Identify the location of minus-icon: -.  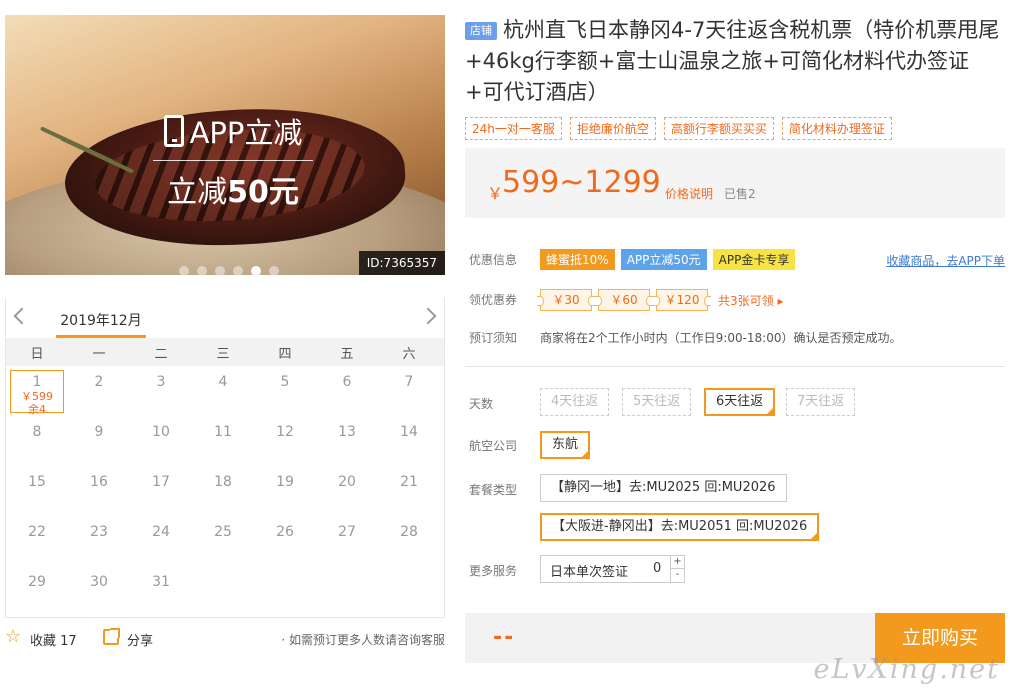
(677, 575).